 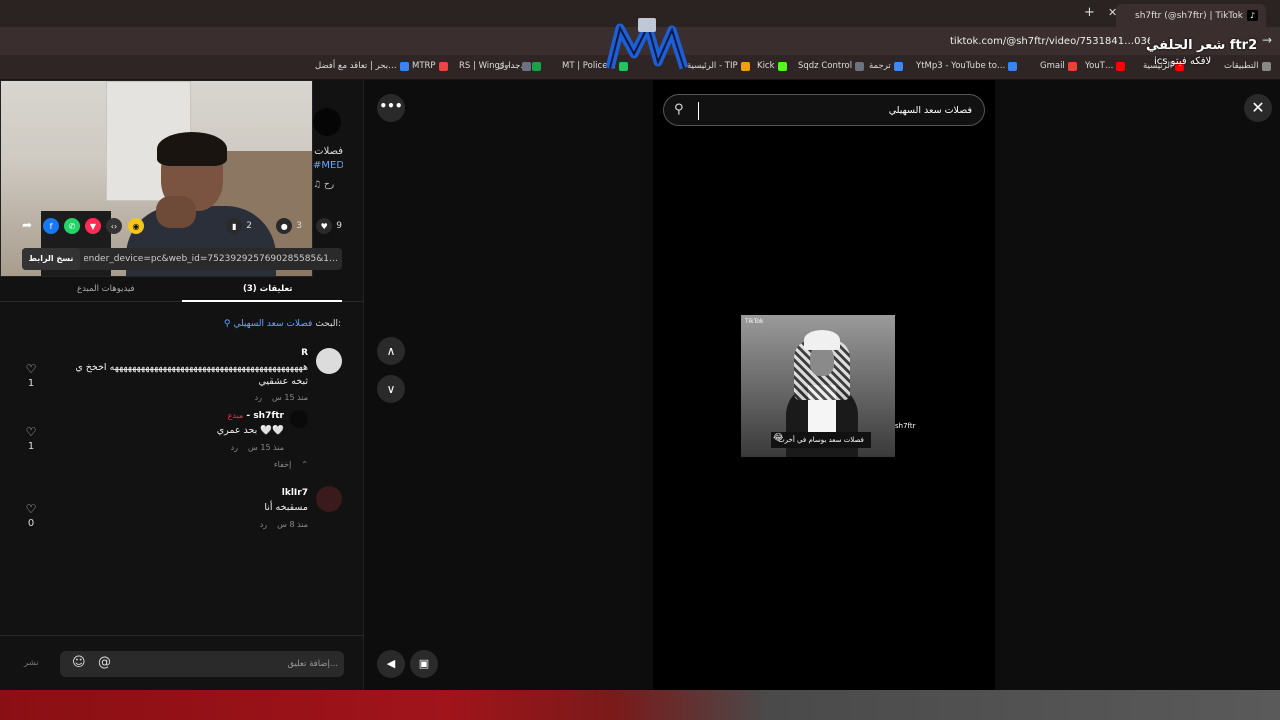 I want to click on comment-text: بحد عمري 🤍🤍, so click(x=250, y=430).